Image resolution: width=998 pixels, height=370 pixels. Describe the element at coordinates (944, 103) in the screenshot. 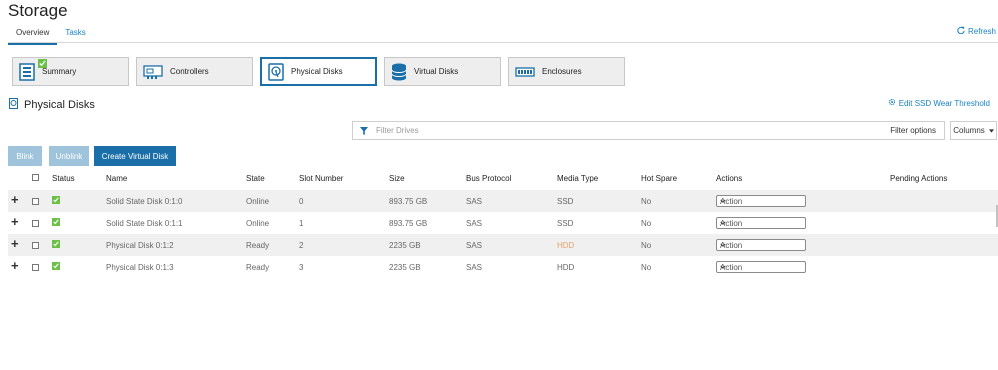

I see `edit-link-label: Edit SSD Wear Threshold` at that location.